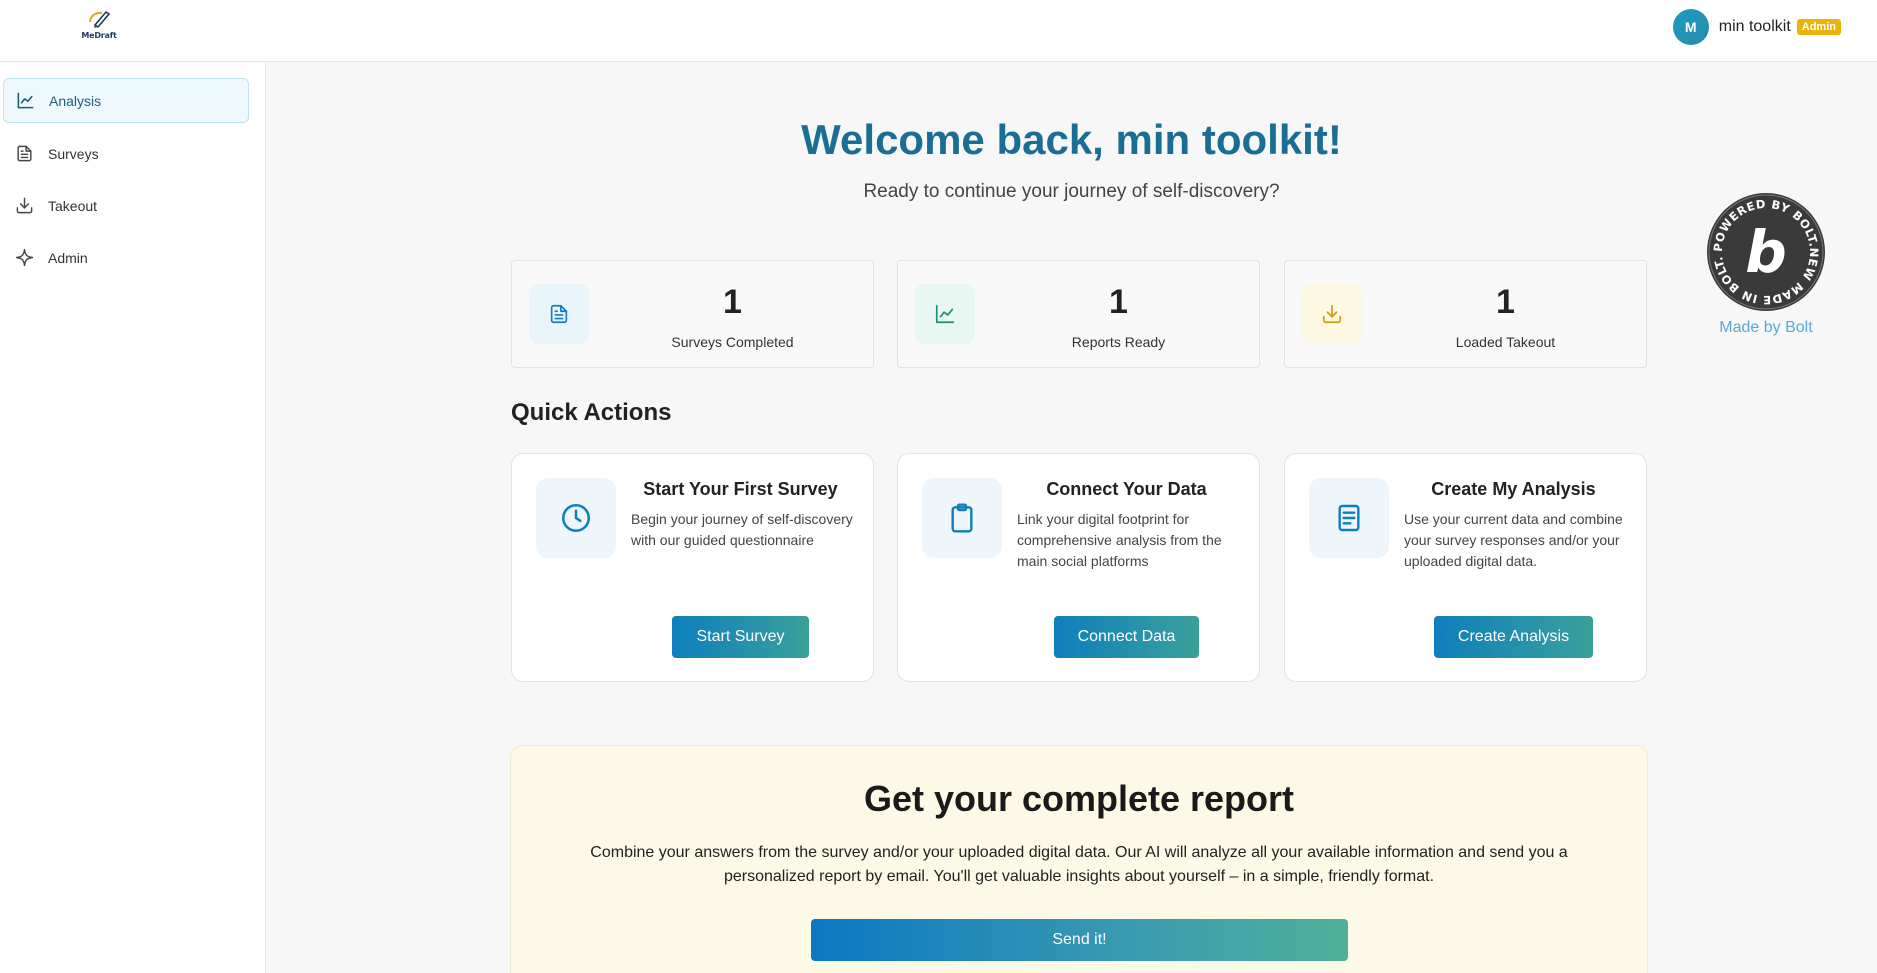 This screenshot has width=1877, height=973. Describe the element at coordinates (1513, 637) in the screenshot. I see `create-analysis-button: Create Analysis` at that location.